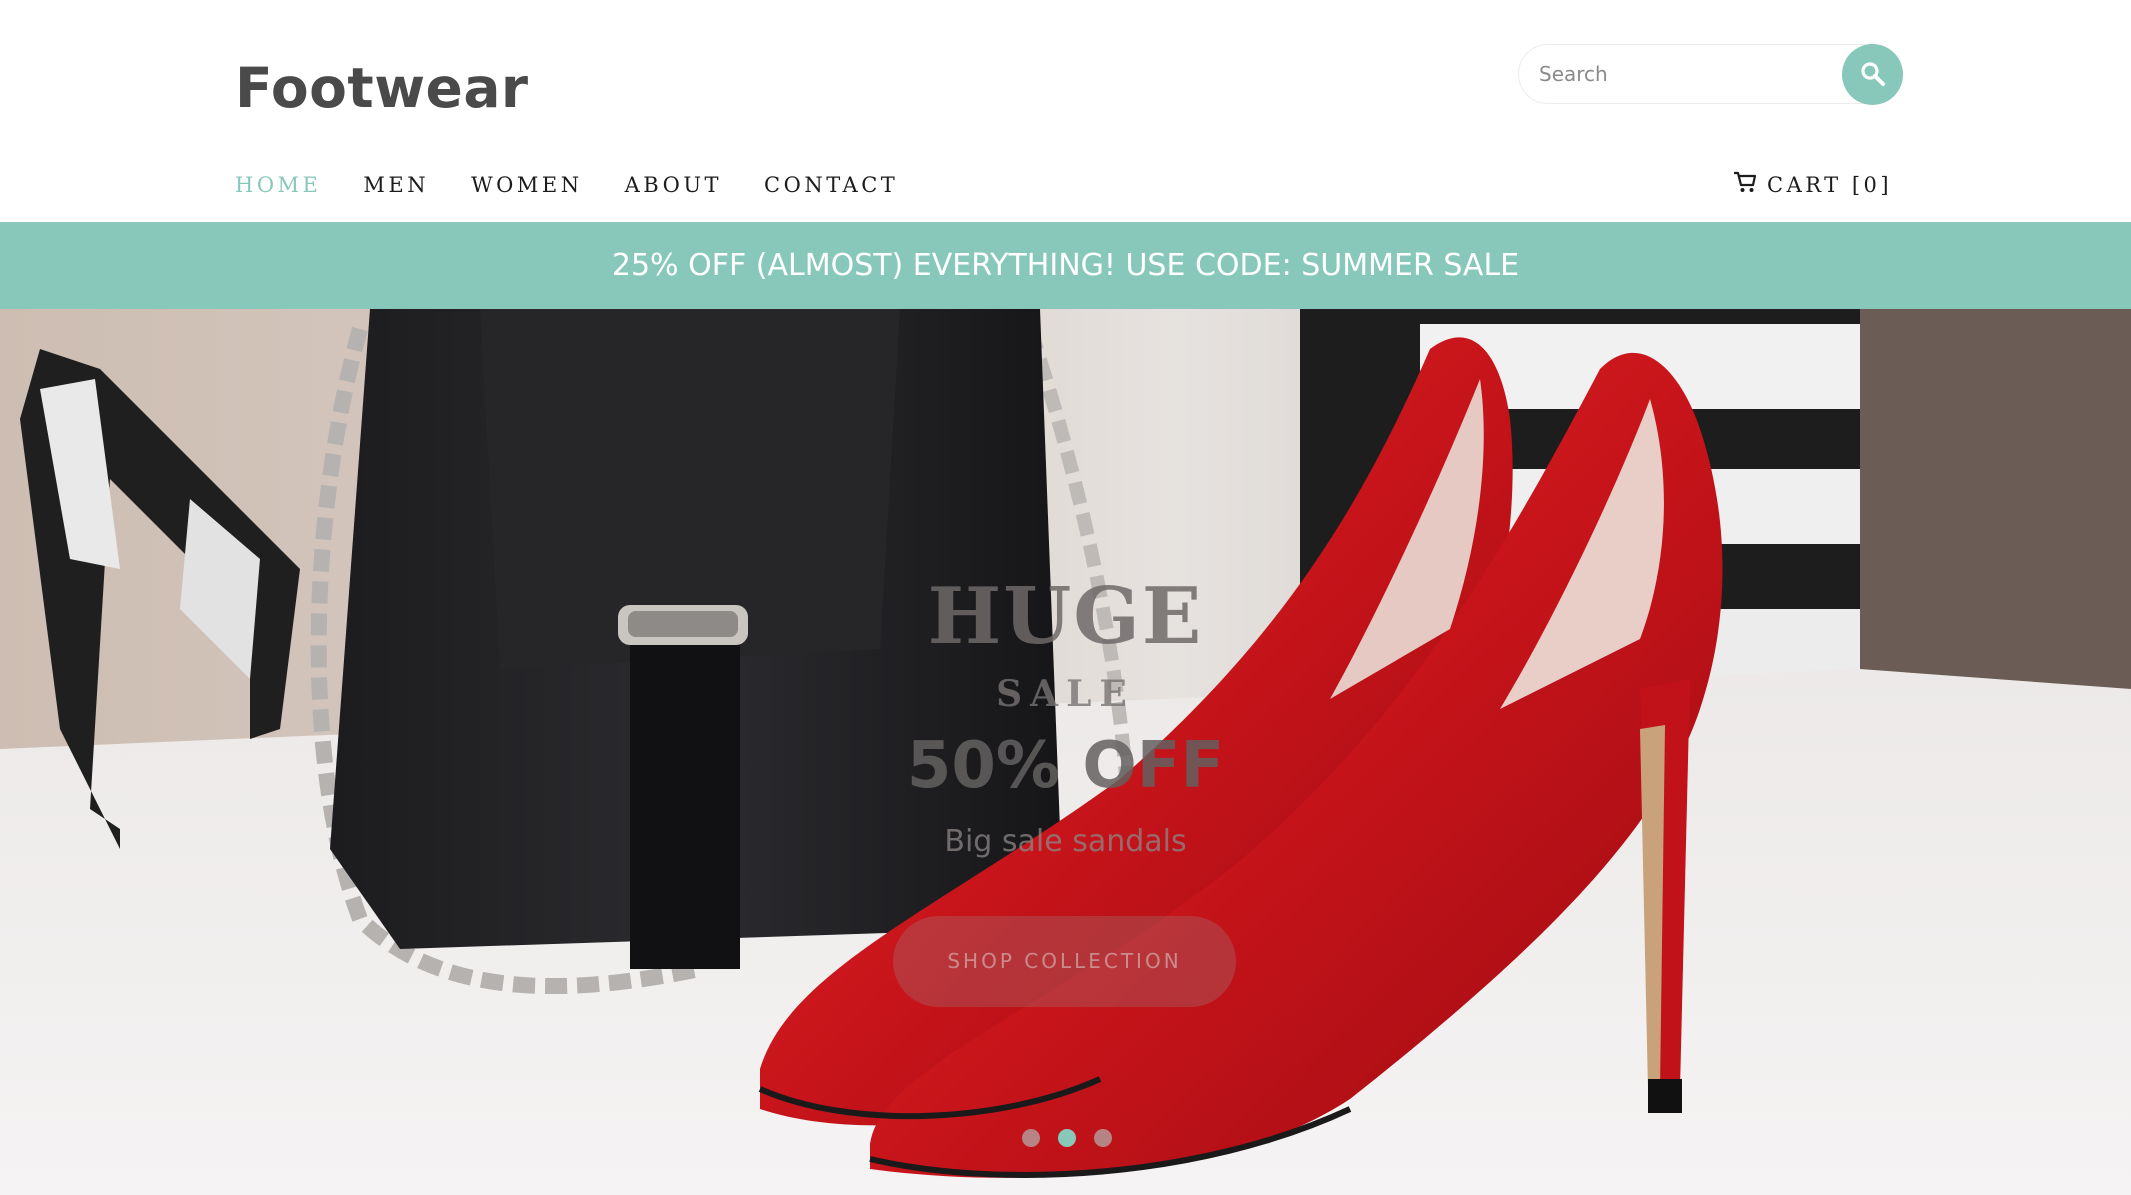 The image size is (2131, 1195). Describe the element at coordinates (278, 185) in the screenshot. I see `nav-home: HOME` at that location.